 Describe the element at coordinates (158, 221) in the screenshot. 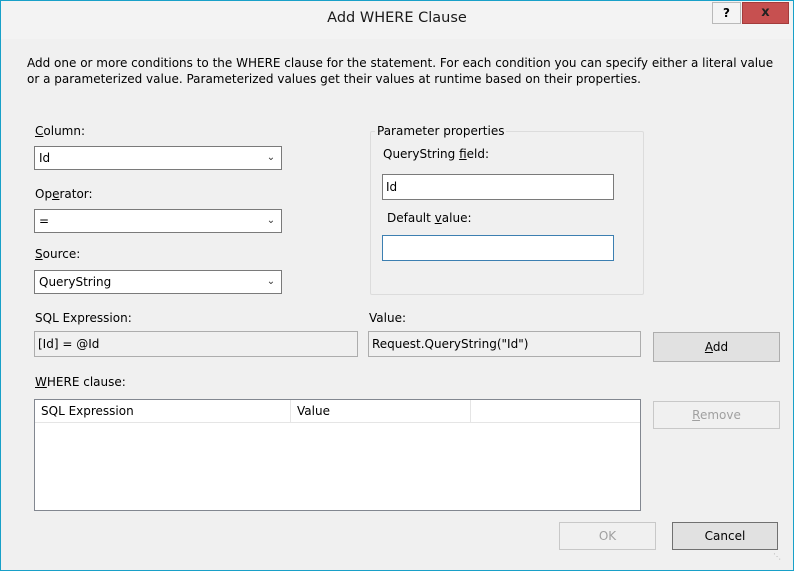

I see `operator-select: = ⌄` at that location.